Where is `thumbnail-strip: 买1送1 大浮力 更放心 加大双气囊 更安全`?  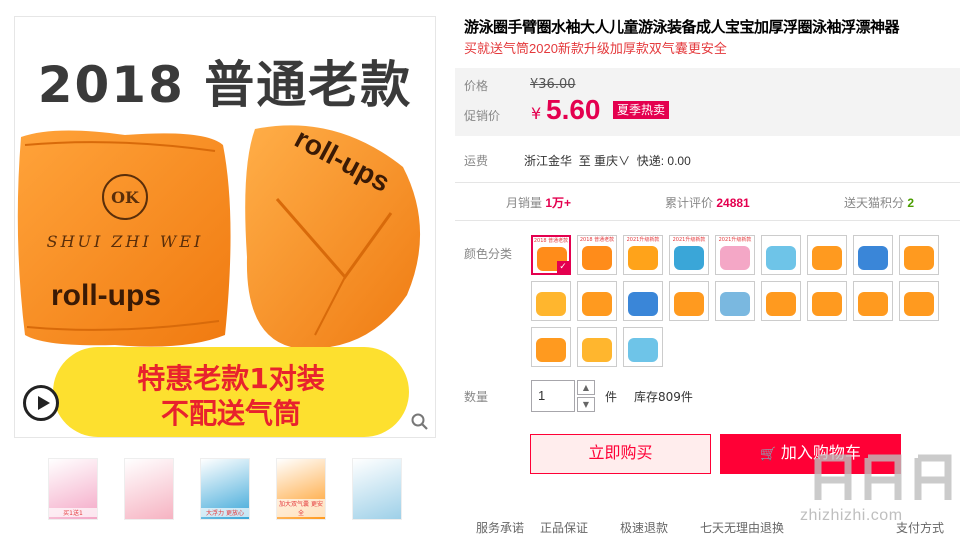 thumbnail-strip: 买1送1 大浮力 更放心 加大双气囊 更安全 is located at coordinates (225, 489).